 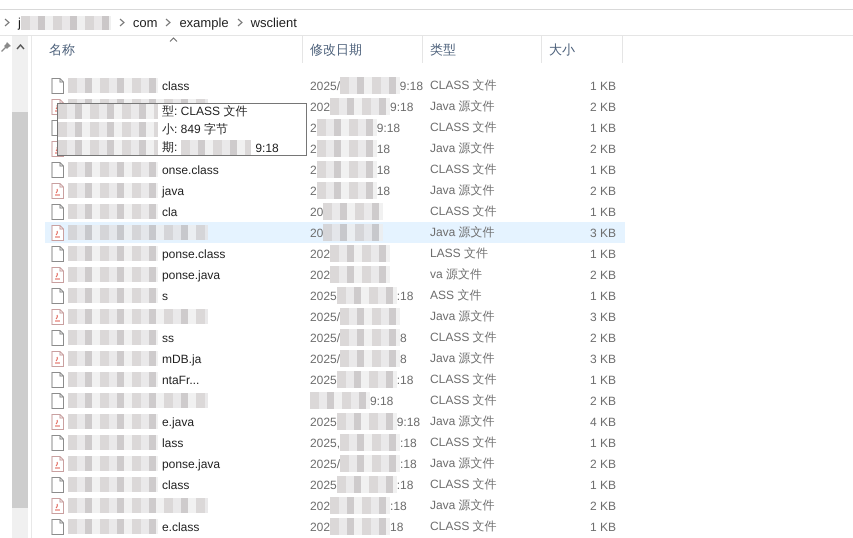 I want to click on column-header: 修改日期, so click(x=336, y=49).